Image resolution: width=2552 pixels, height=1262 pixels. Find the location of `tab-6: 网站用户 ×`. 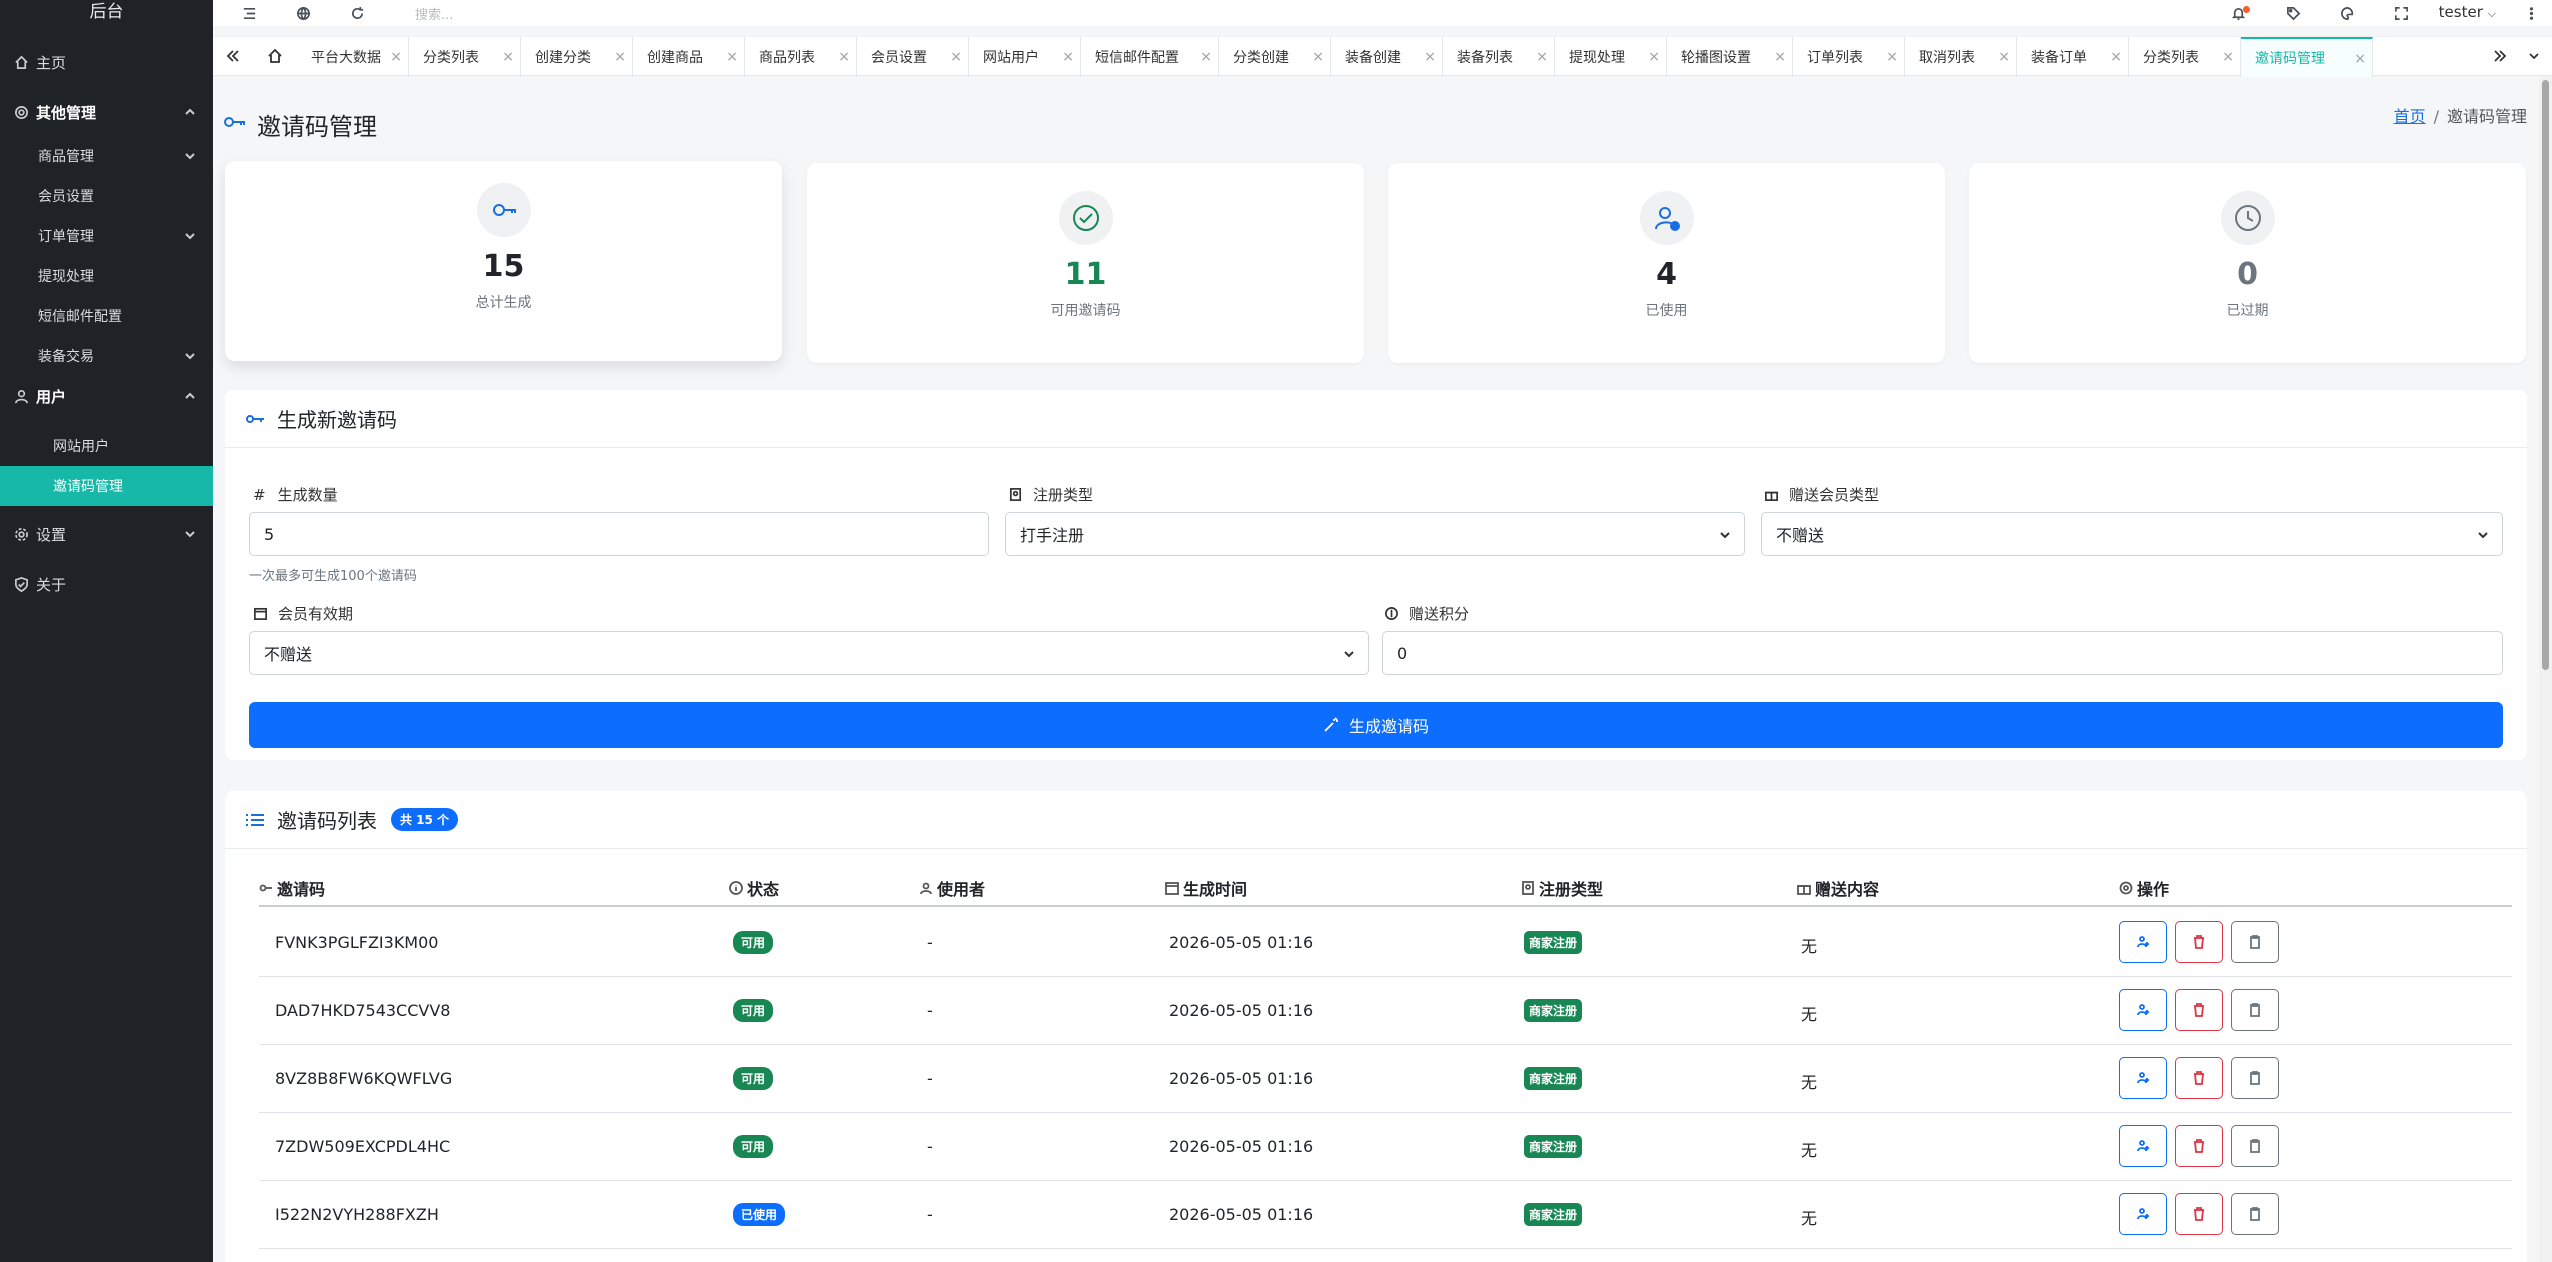

tab-6: 网站用户 × is located at coordinates (1025, 57).